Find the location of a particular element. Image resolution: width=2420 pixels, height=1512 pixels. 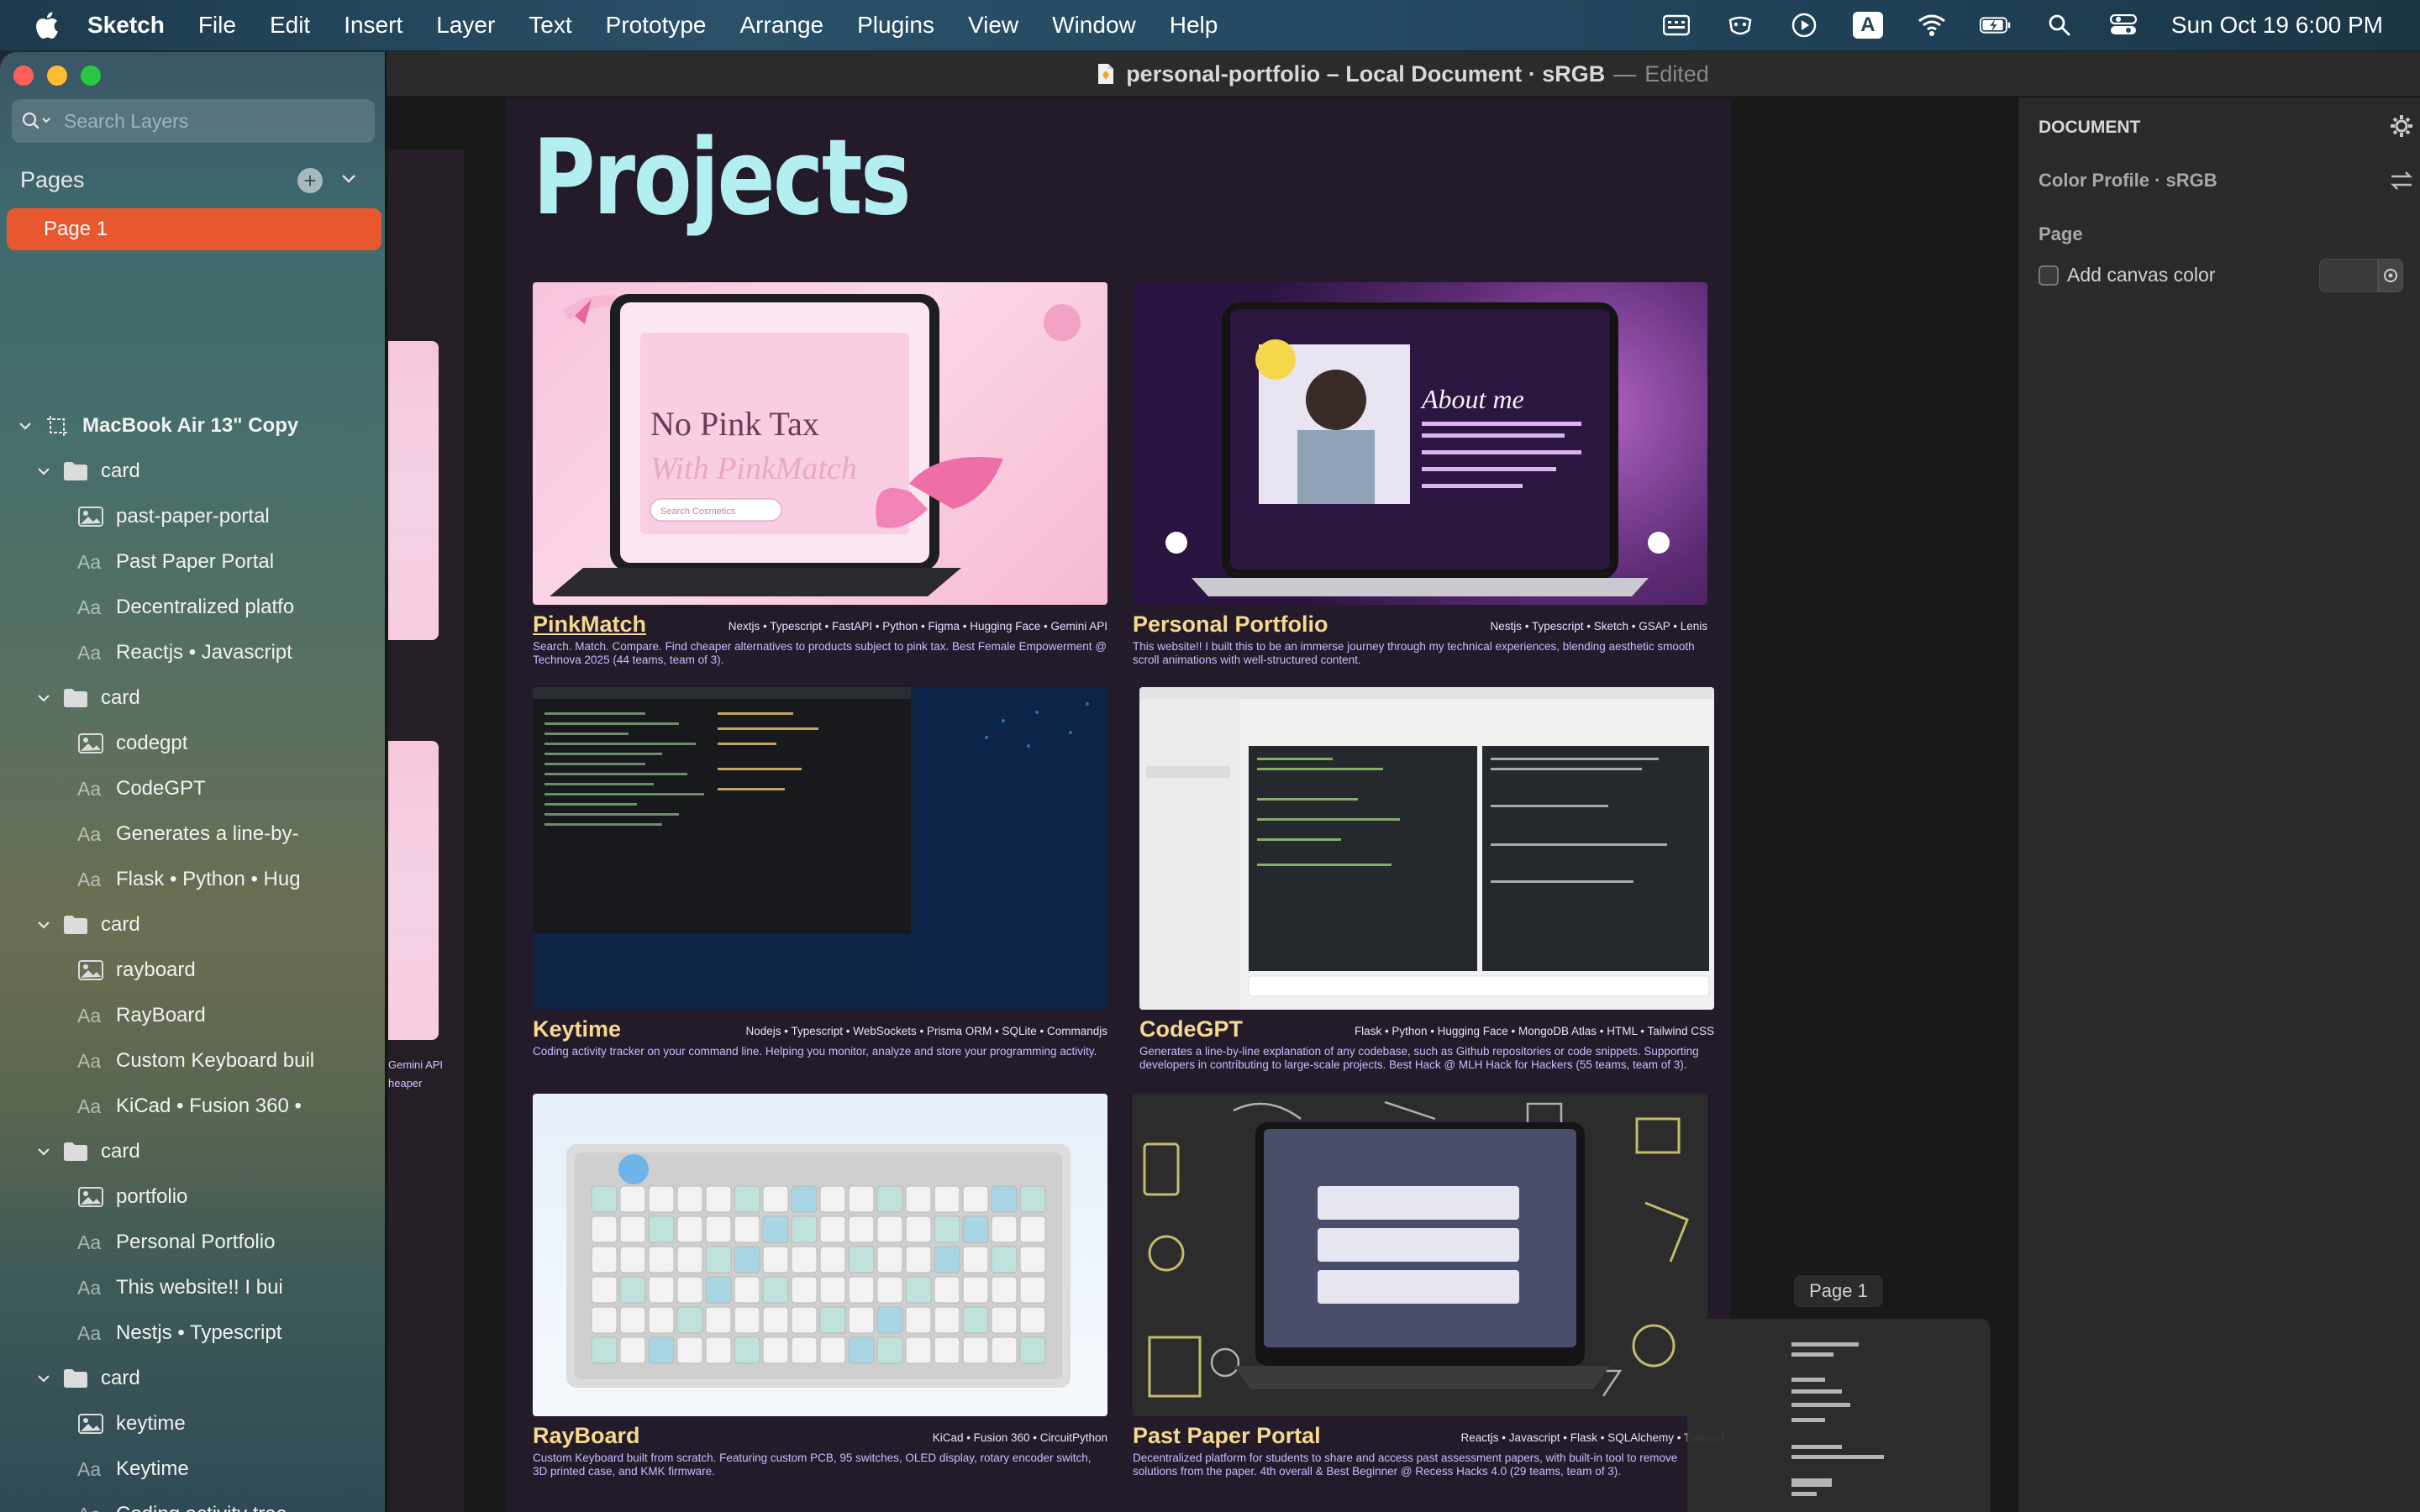

projects-heading: Projects is located at coordinates (722, 178).